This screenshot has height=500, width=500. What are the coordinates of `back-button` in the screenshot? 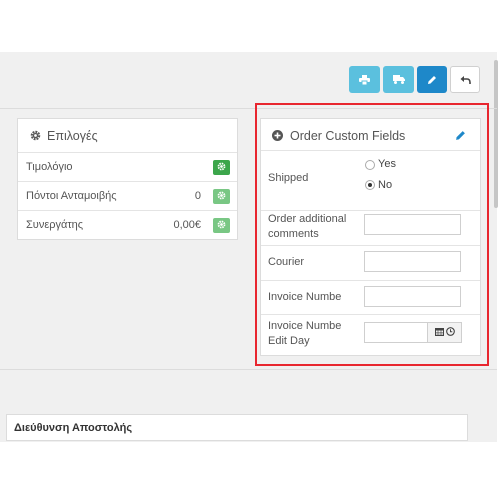 It's located at (465, 79).